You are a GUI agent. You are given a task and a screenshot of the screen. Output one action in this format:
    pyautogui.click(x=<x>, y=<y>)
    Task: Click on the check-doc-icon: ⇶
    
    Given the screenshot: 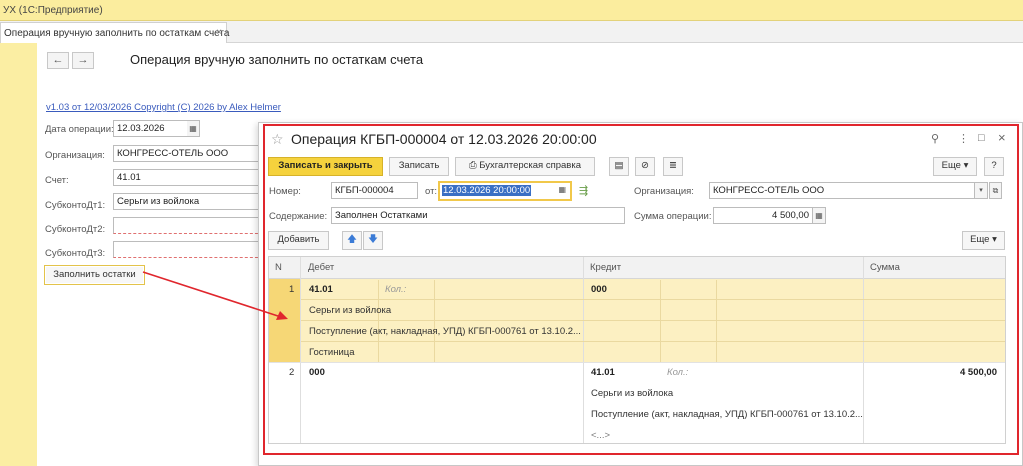 What is the action you would take?
    pyautogui.click(x=583, y=190)
    